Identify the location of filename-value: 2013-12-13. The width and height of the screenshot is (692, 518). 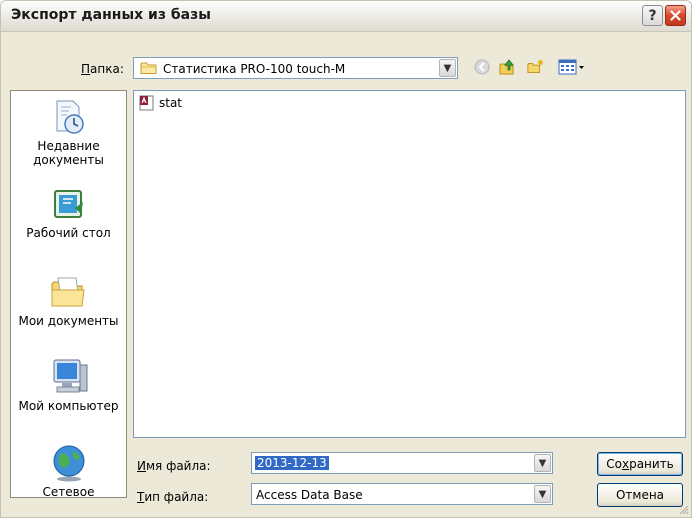
(292, 463).